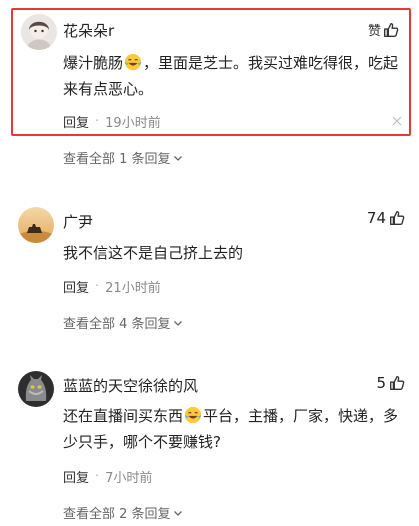 The width and height of the screenshot is (419, 526). Describe the element at coordinates (117, 159) in the screenshot. I see `view-all-label: 查看全部 1 条回复` at that location.